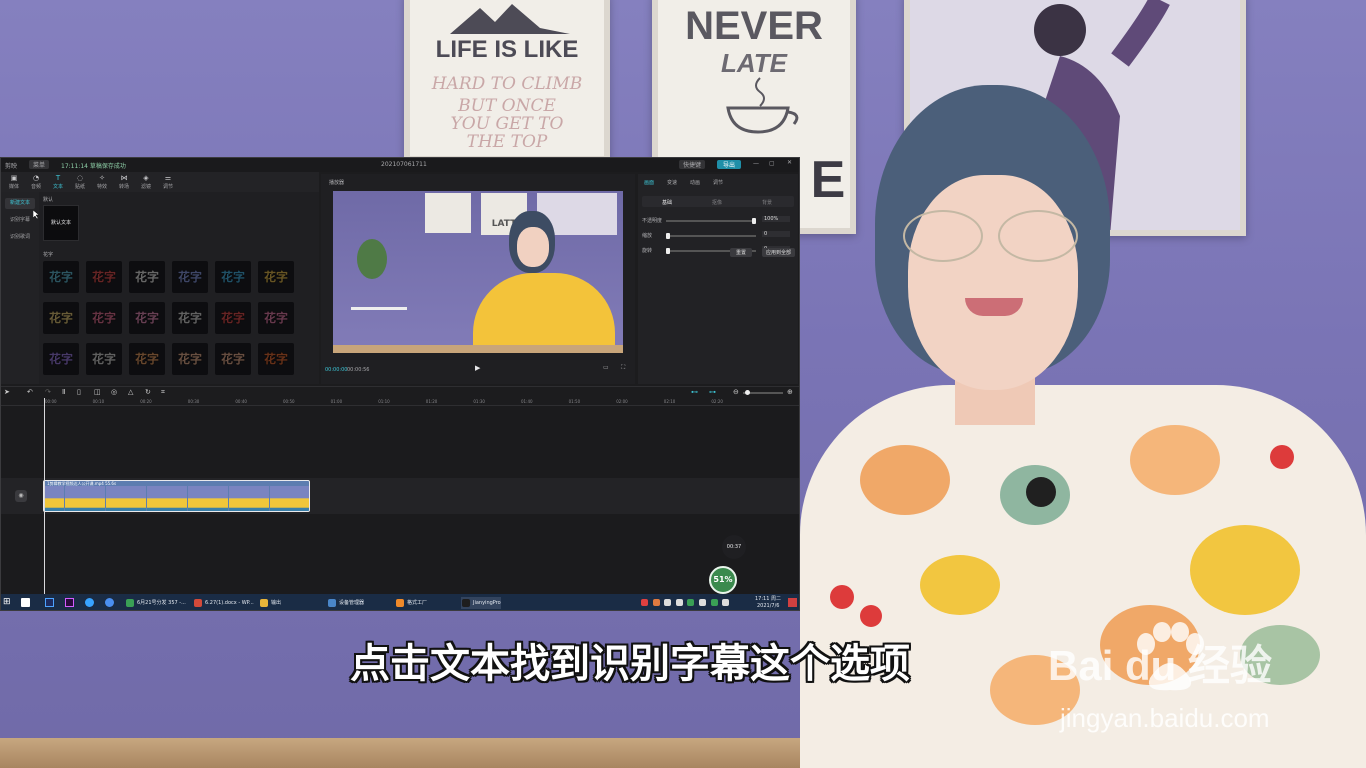 Image resolution: width=1366 pixels, height=768 pixels. What do you see at coordinates (767, 202) in the screenshot?
I see `inspector-subtab: 背景` at bounding box center [767, 202].